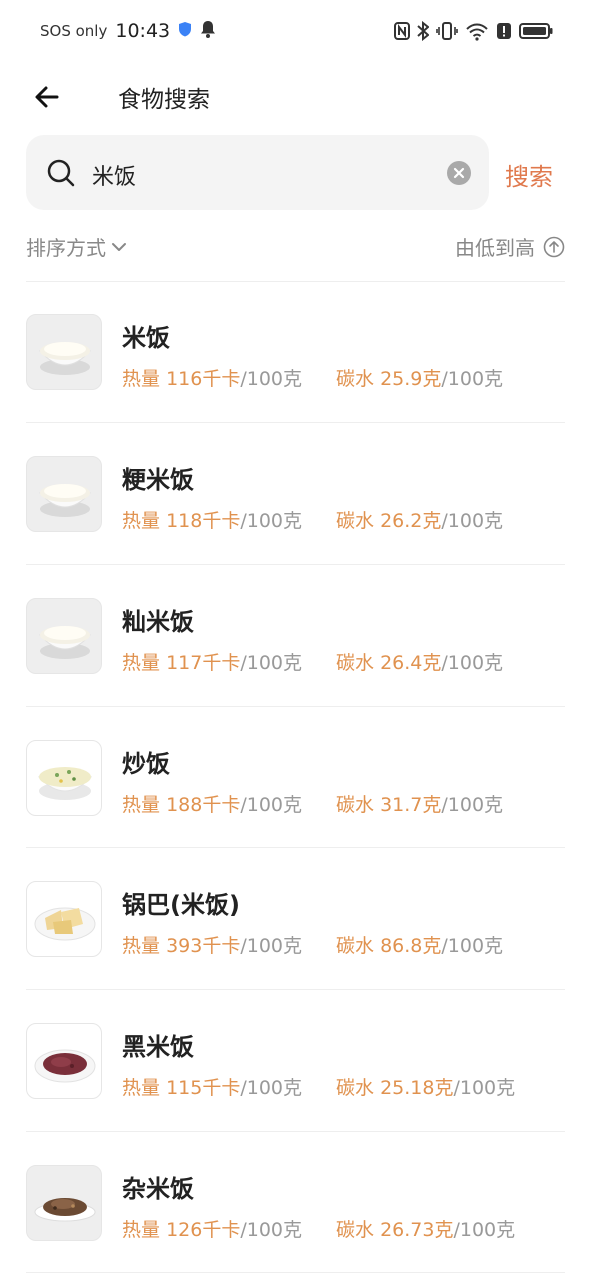 This screenshot has width=591, height=1280. What do you see at coordinates (65, 783) in the screenshot?
I see `fried-rice-icon` at bounding box center [65, 783].